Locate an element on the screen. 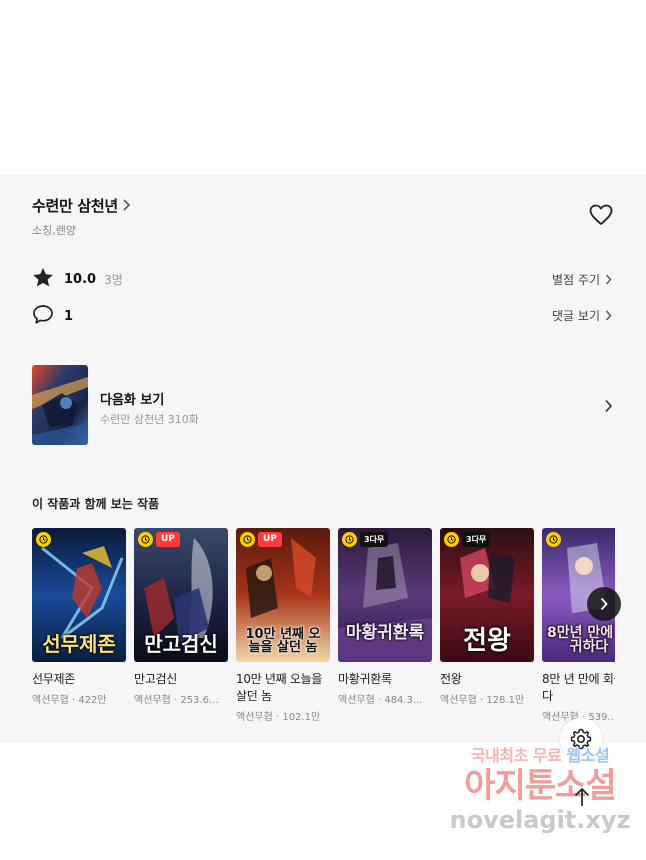  next-episode-label: 다음화 보기 is located at coordinates (132, 400).